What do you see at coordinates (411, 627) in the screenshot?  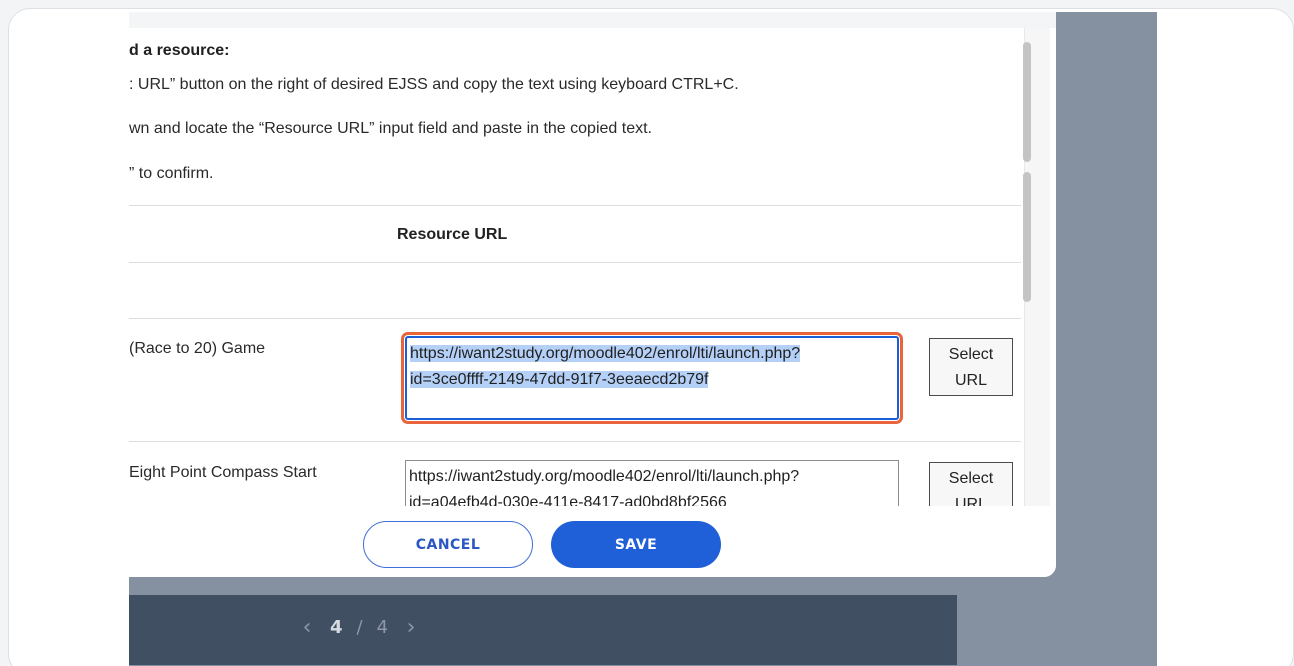 I see `chevron-right-icon: ›` at bounding box center [411, 627].